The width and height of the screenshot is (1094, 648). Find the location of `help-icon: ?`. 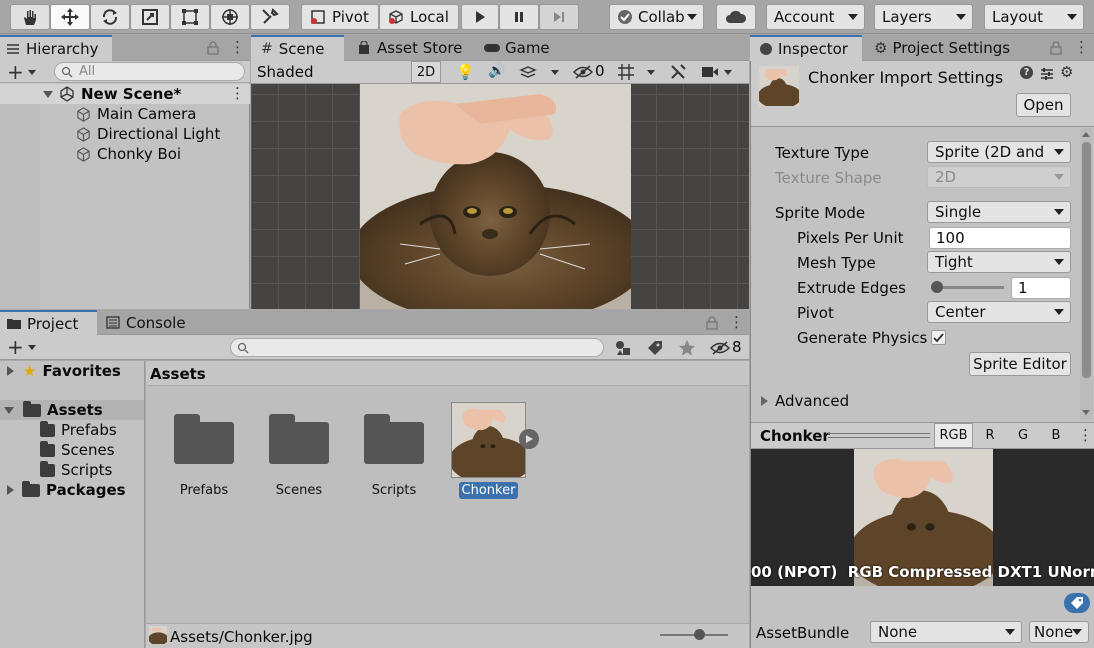

help-icon: ? is located at coordinates (1026, 72).